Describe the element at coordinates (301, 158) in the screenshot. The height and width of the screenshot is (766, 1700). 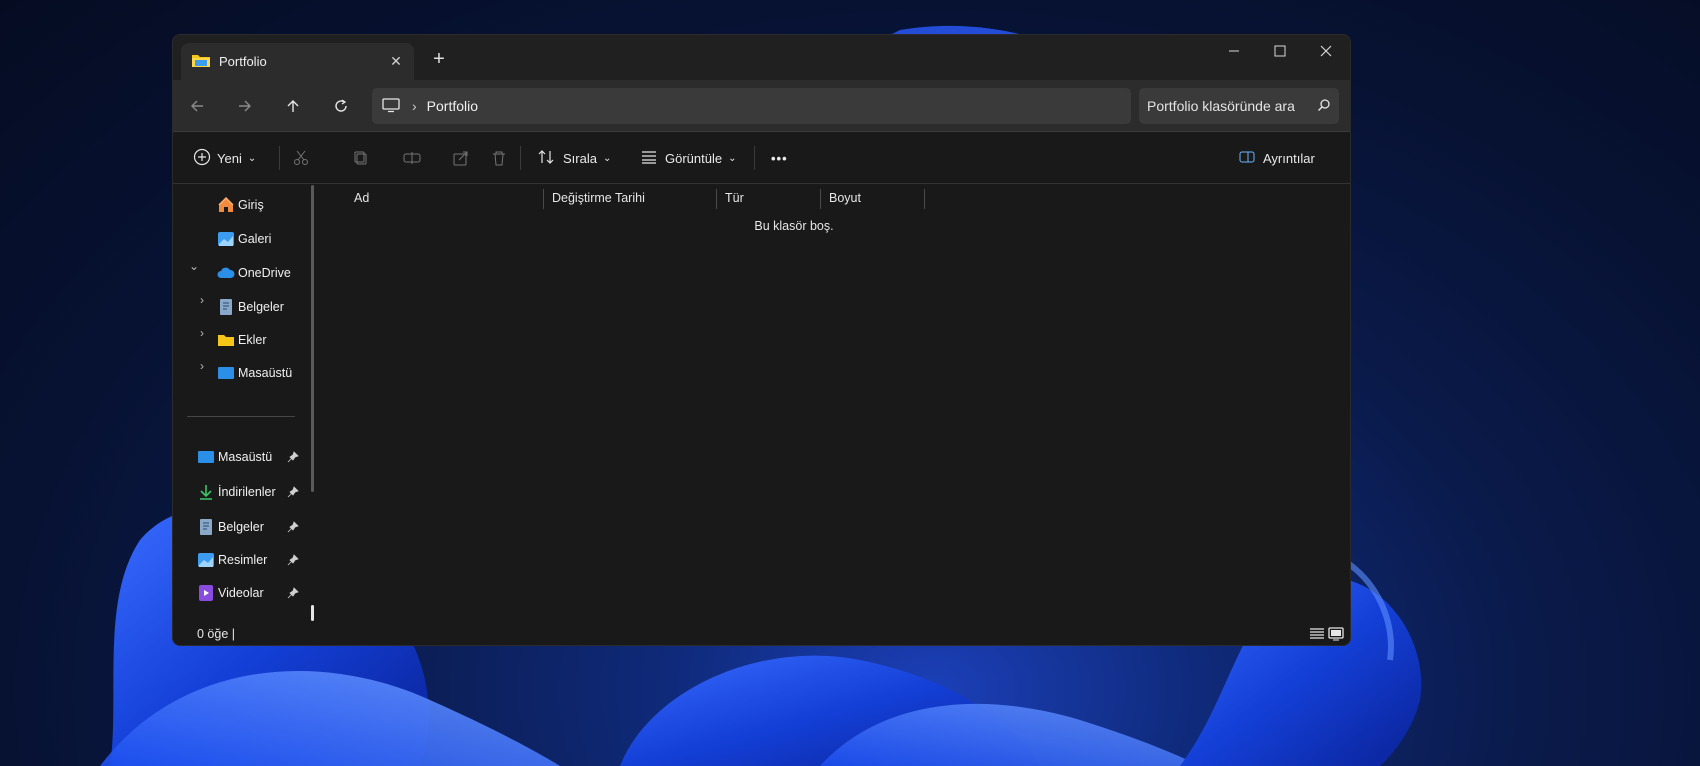
I see `cut-icon` at that location.